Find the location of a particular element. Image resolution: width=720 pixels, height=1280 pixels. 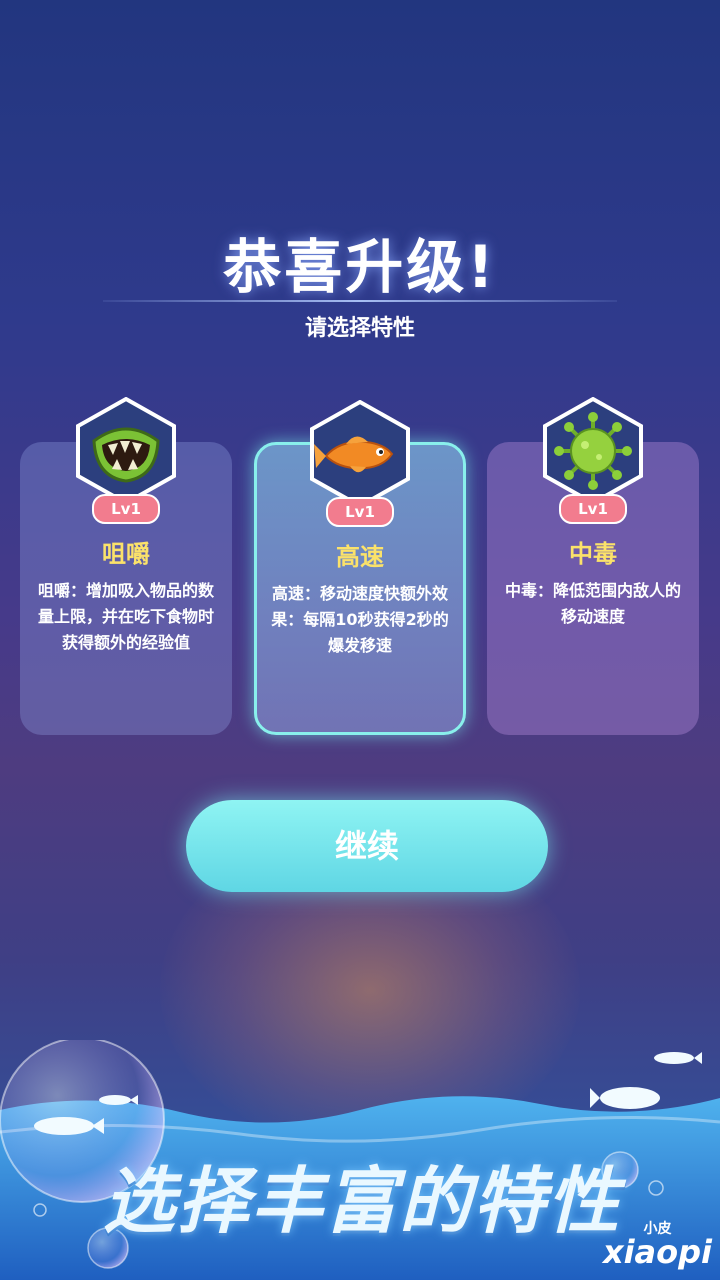

level-up-title: 恭喜升级! is located at coordinates (360, 267).